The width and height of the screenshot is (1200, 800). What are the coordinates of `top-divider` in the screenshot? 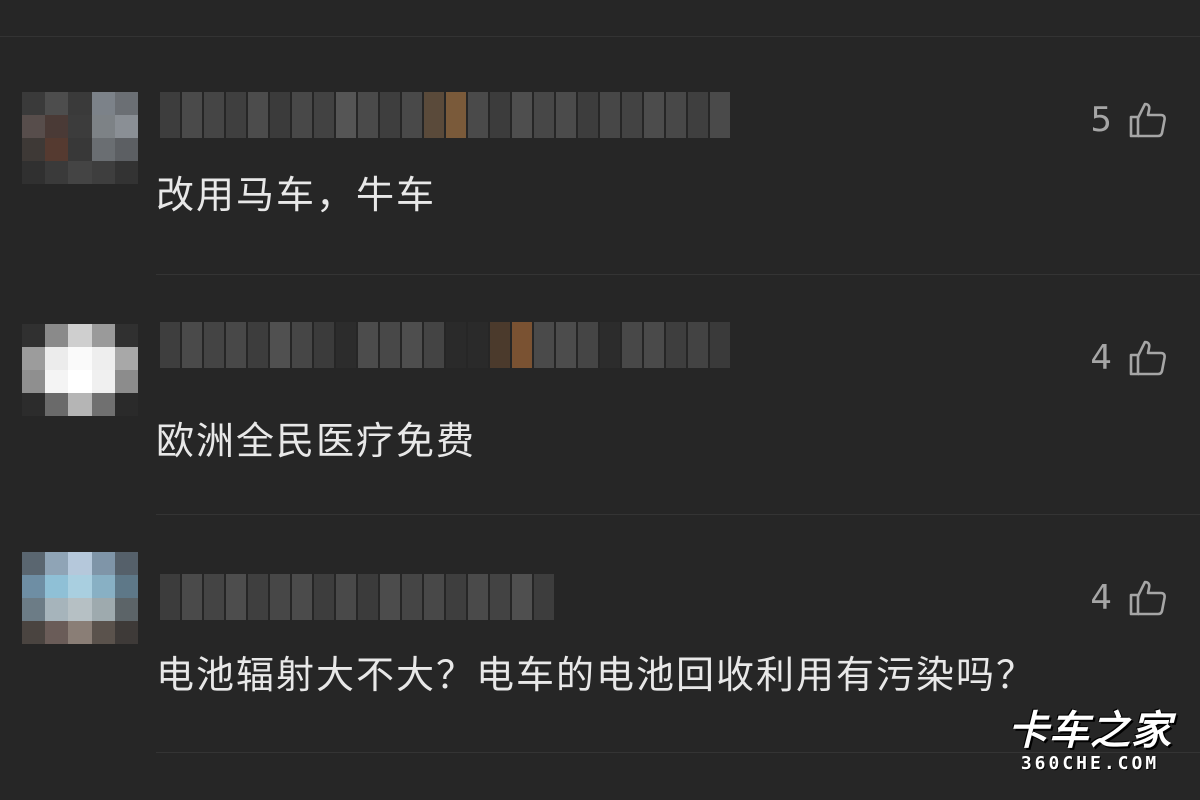 It's located at (600, 36).